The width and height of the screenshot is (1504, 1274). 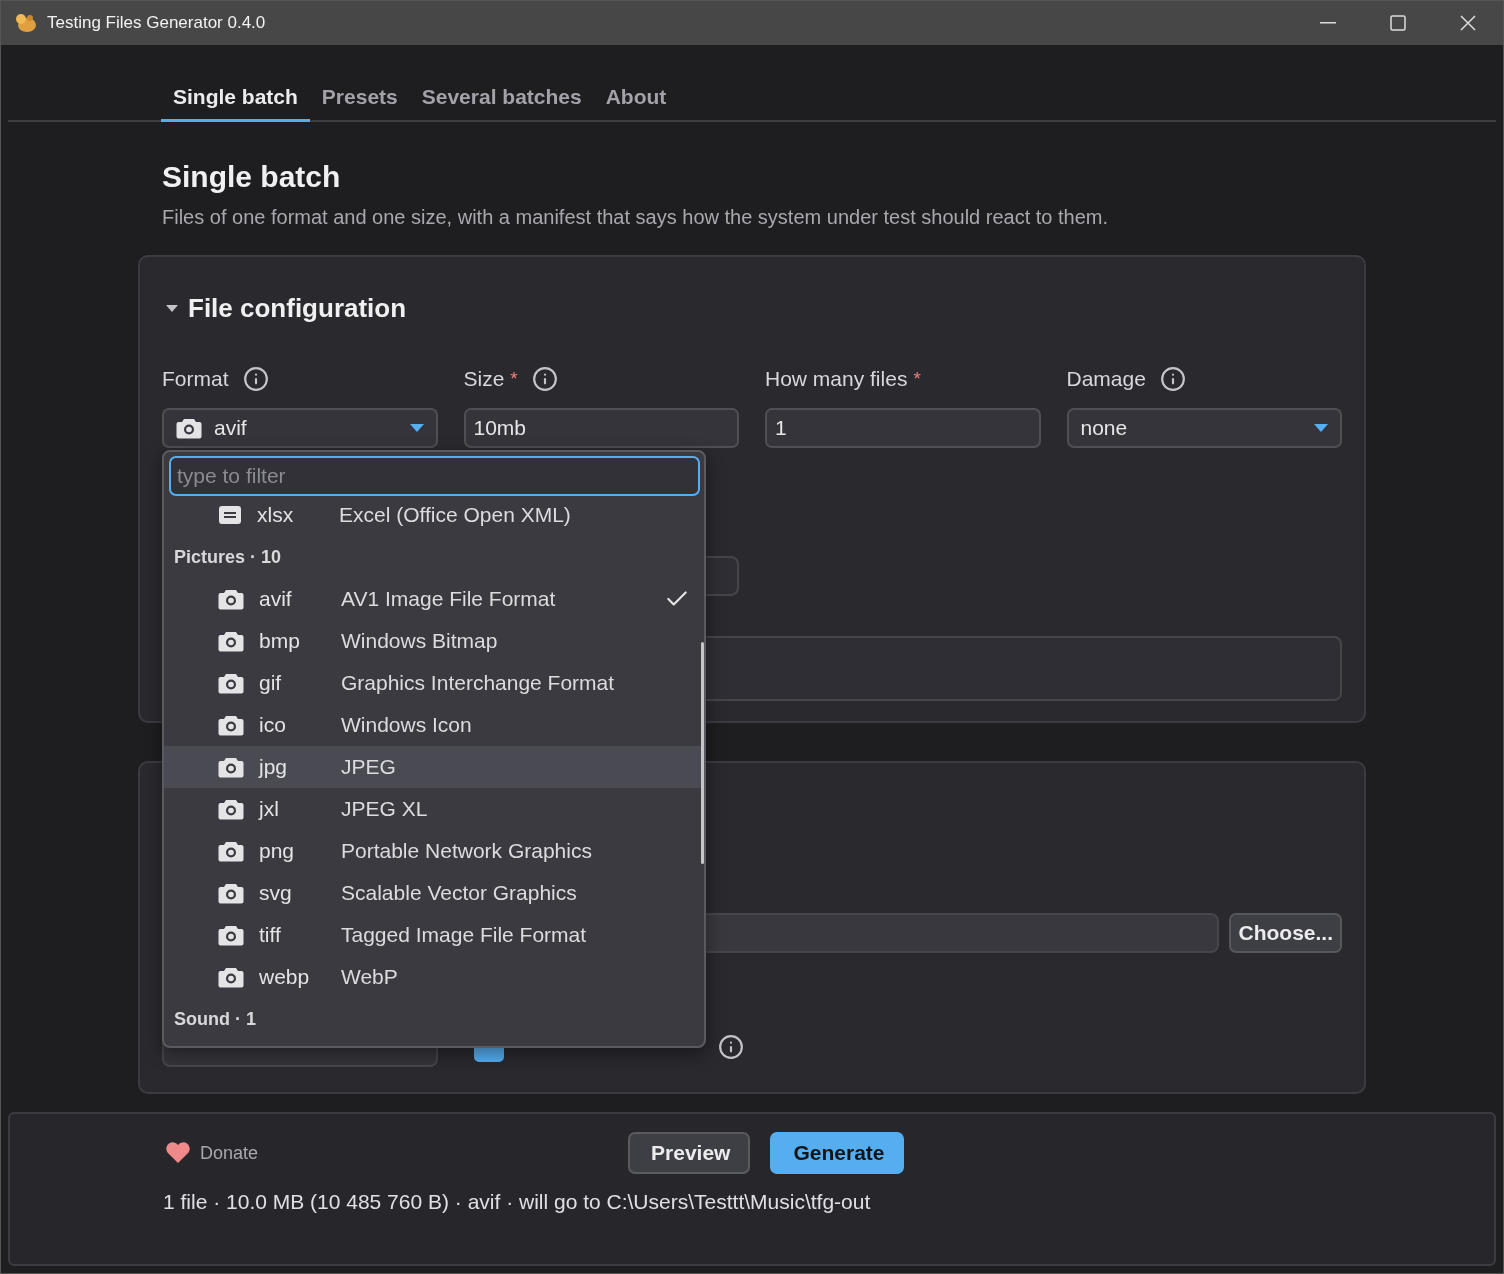 I want to click on field-label: Damage, so click(x=1106, y=379).